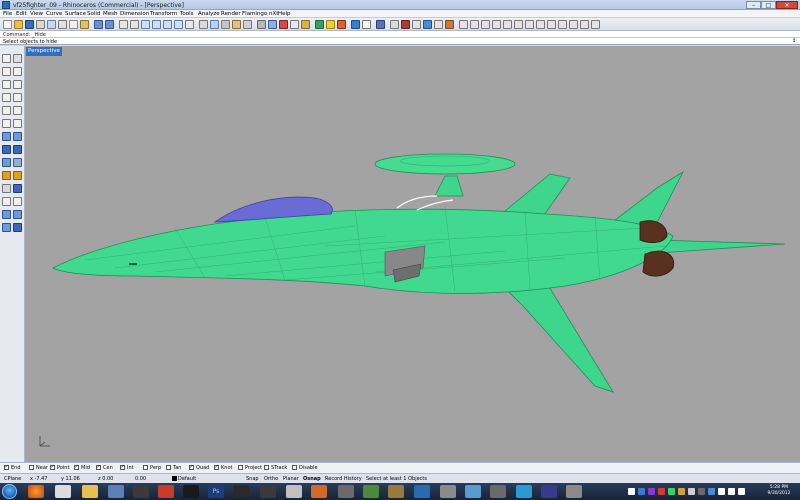  I want to click on text-icon, so click(17, 188).